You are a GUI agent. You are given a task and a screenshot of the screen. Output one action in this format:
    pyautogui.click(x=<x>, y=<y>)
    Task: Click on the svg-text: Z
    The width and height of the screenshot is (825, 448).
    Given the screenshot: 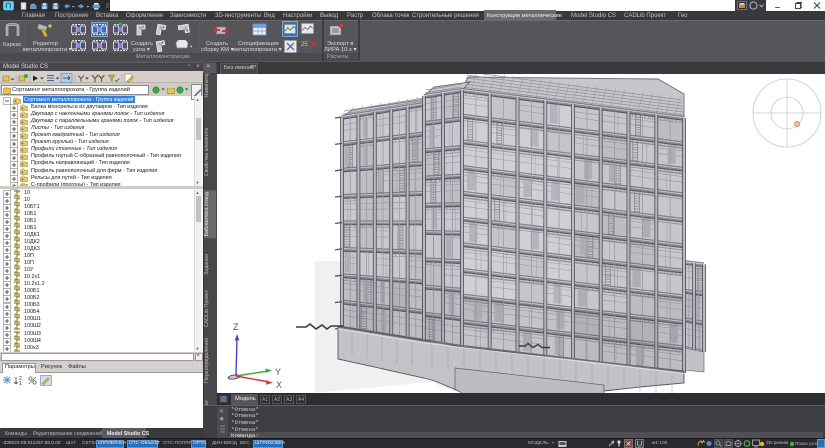 What is the action you would take?
    pyautogui.click(x=236, y=327)
    